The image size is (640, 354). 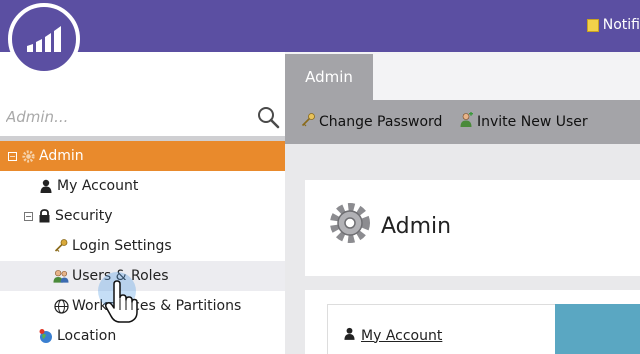 I want to click on tree-item-security: − Security, so click(x=142, y=216).